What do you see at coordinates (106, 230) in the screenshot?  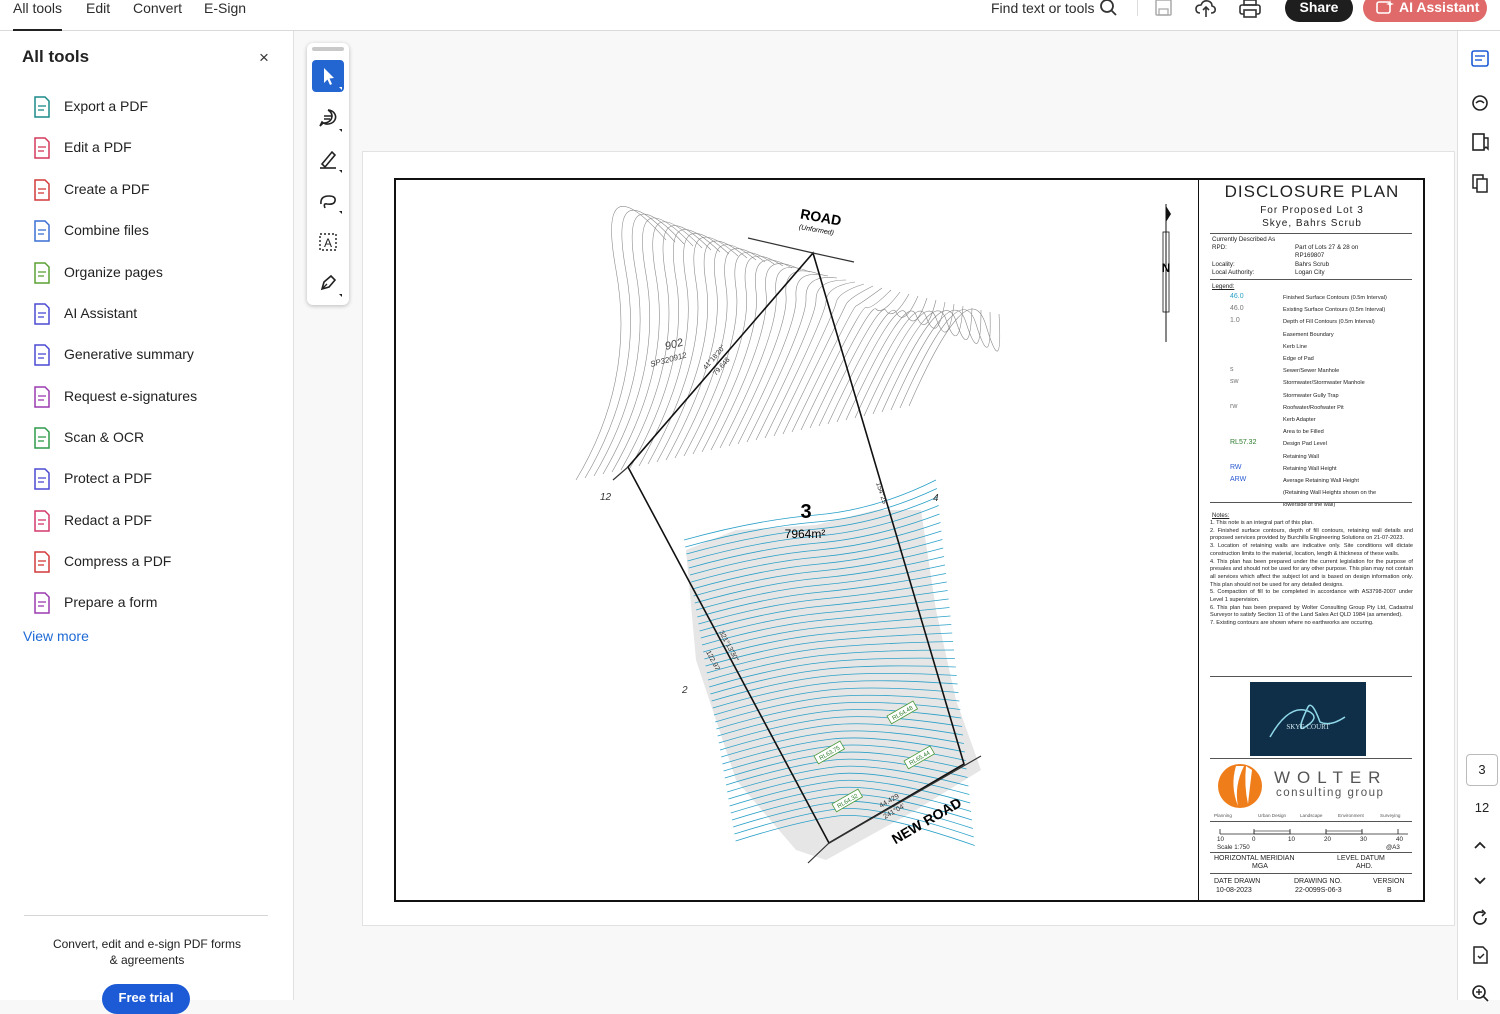 I see `tool-label: Combine files` at bounding box center [106, 230].